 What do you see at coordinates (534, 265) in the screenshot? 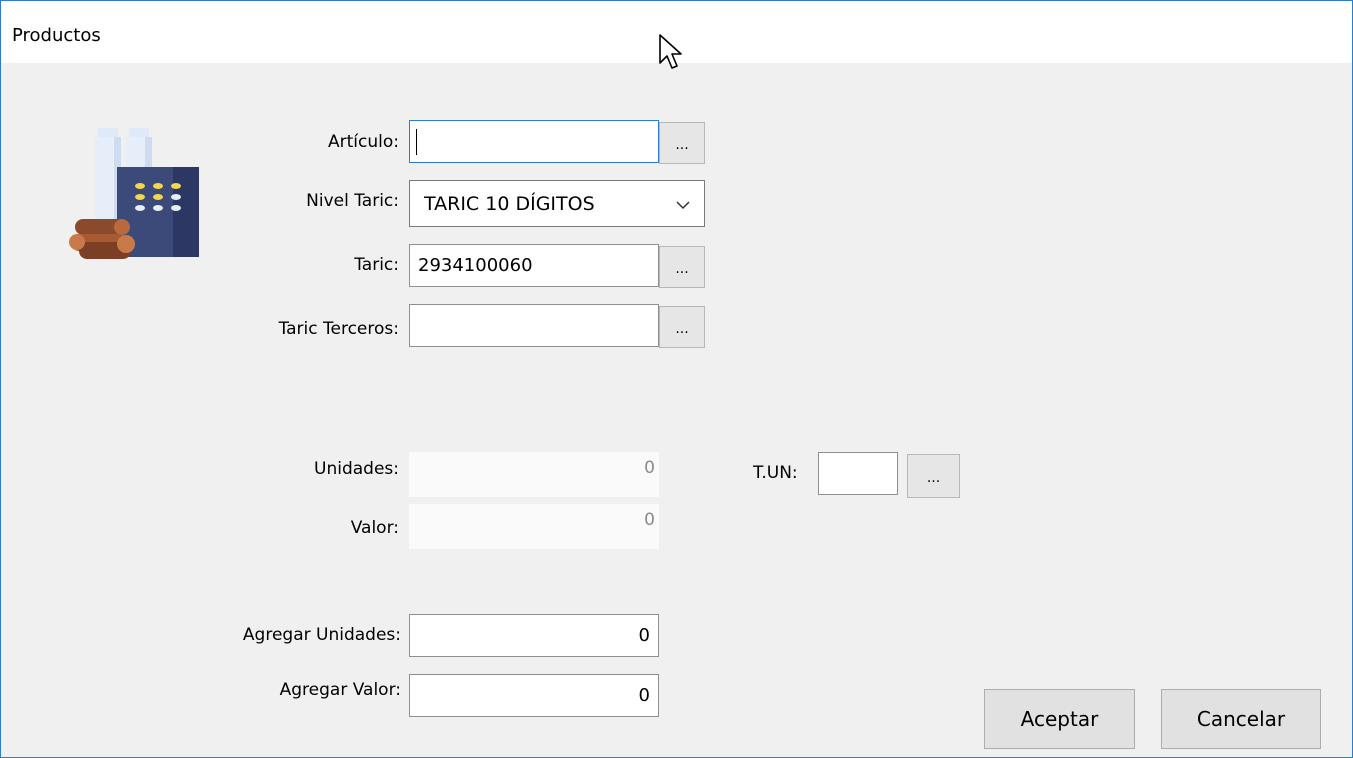
I see `taric-input: 2934100060` at bounding box center [534, 265].